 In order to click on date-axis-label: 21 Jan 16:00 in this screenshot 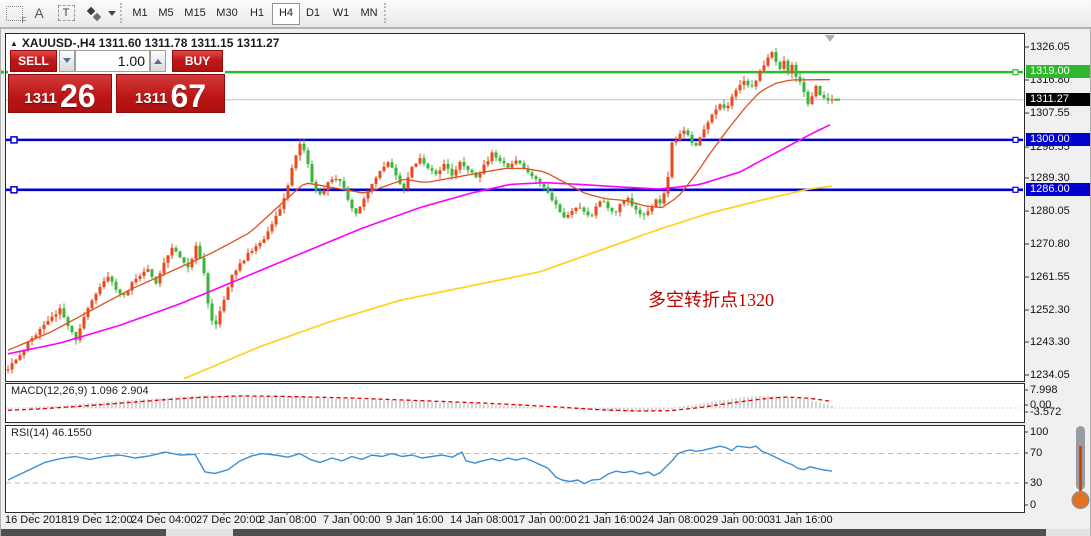, I will do `click(610, 520)`.